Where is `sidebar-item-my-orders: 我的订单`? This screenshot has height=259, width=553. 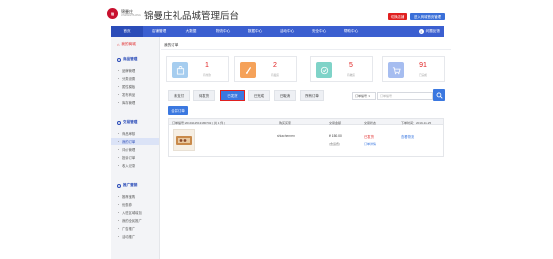
sidebar-item-my-orders: 我的订单 is located at coordinates (135, 141).